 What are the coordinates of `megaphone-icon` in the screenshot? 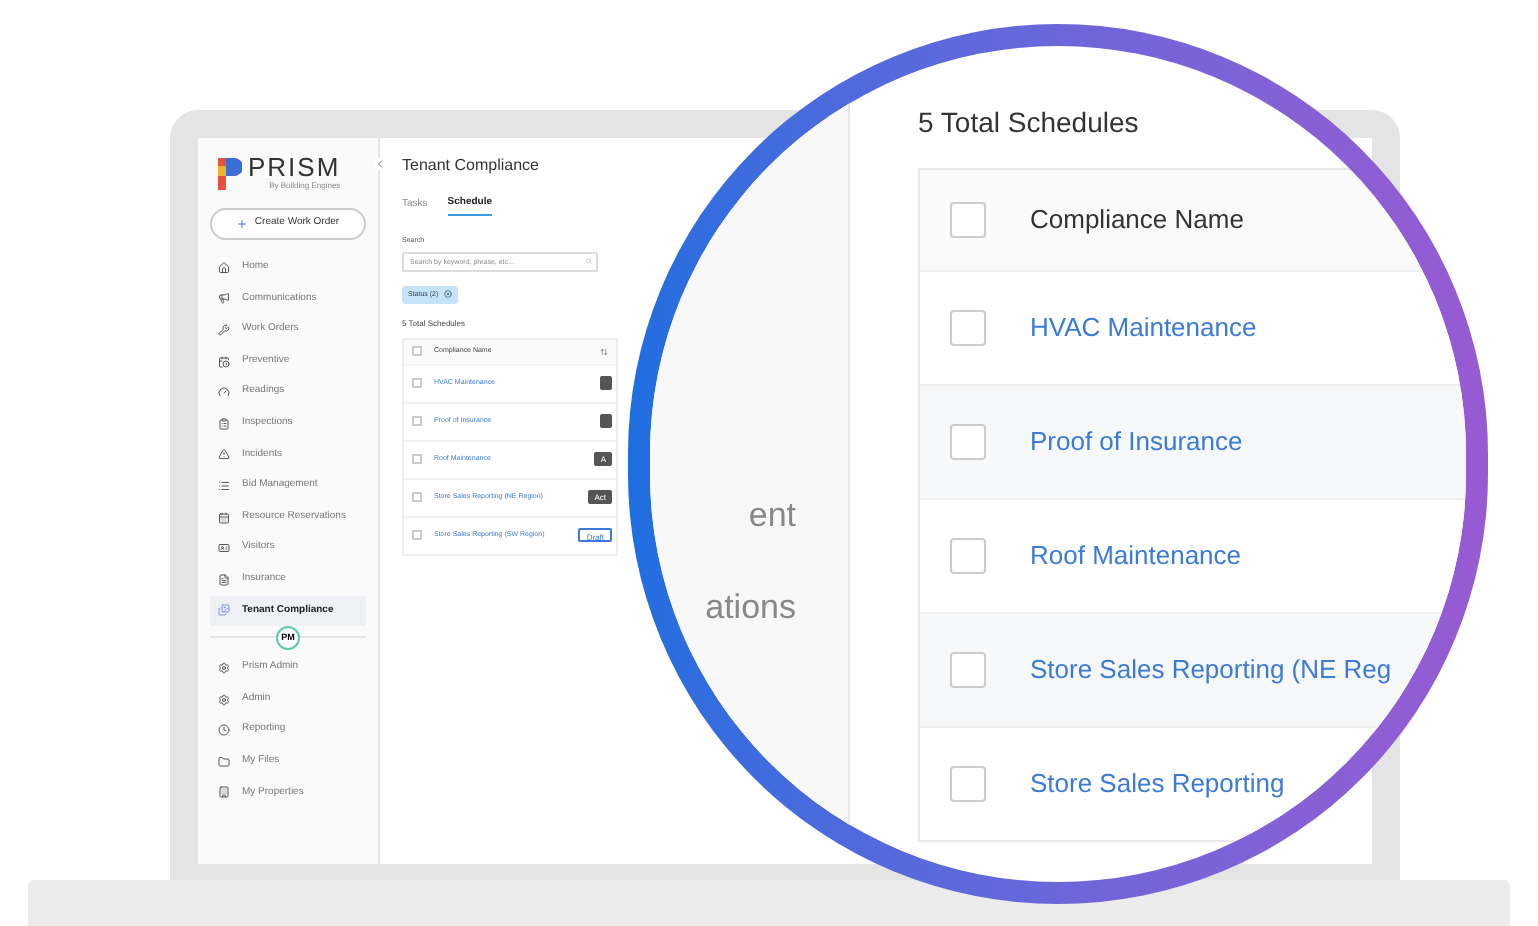 It's located at (224, 298).